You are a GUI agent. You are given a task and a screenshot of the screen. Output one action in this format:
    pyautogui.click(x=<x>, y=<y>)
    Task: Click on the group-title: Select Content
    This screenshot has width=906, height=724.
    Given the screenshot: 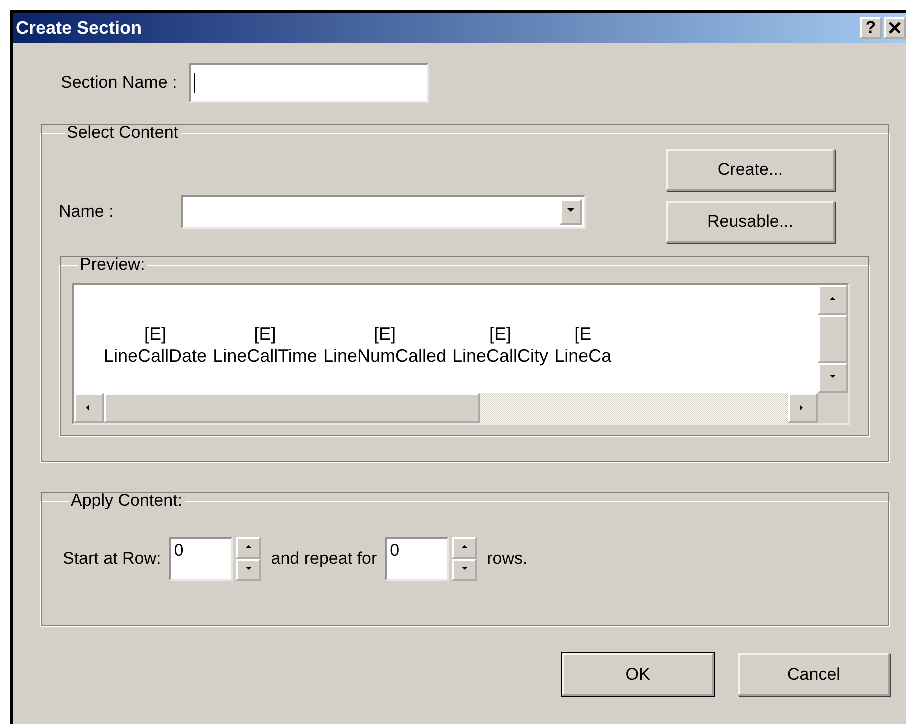 What is the action you would take?
    pyautogui.click(x=123, y=133)
    